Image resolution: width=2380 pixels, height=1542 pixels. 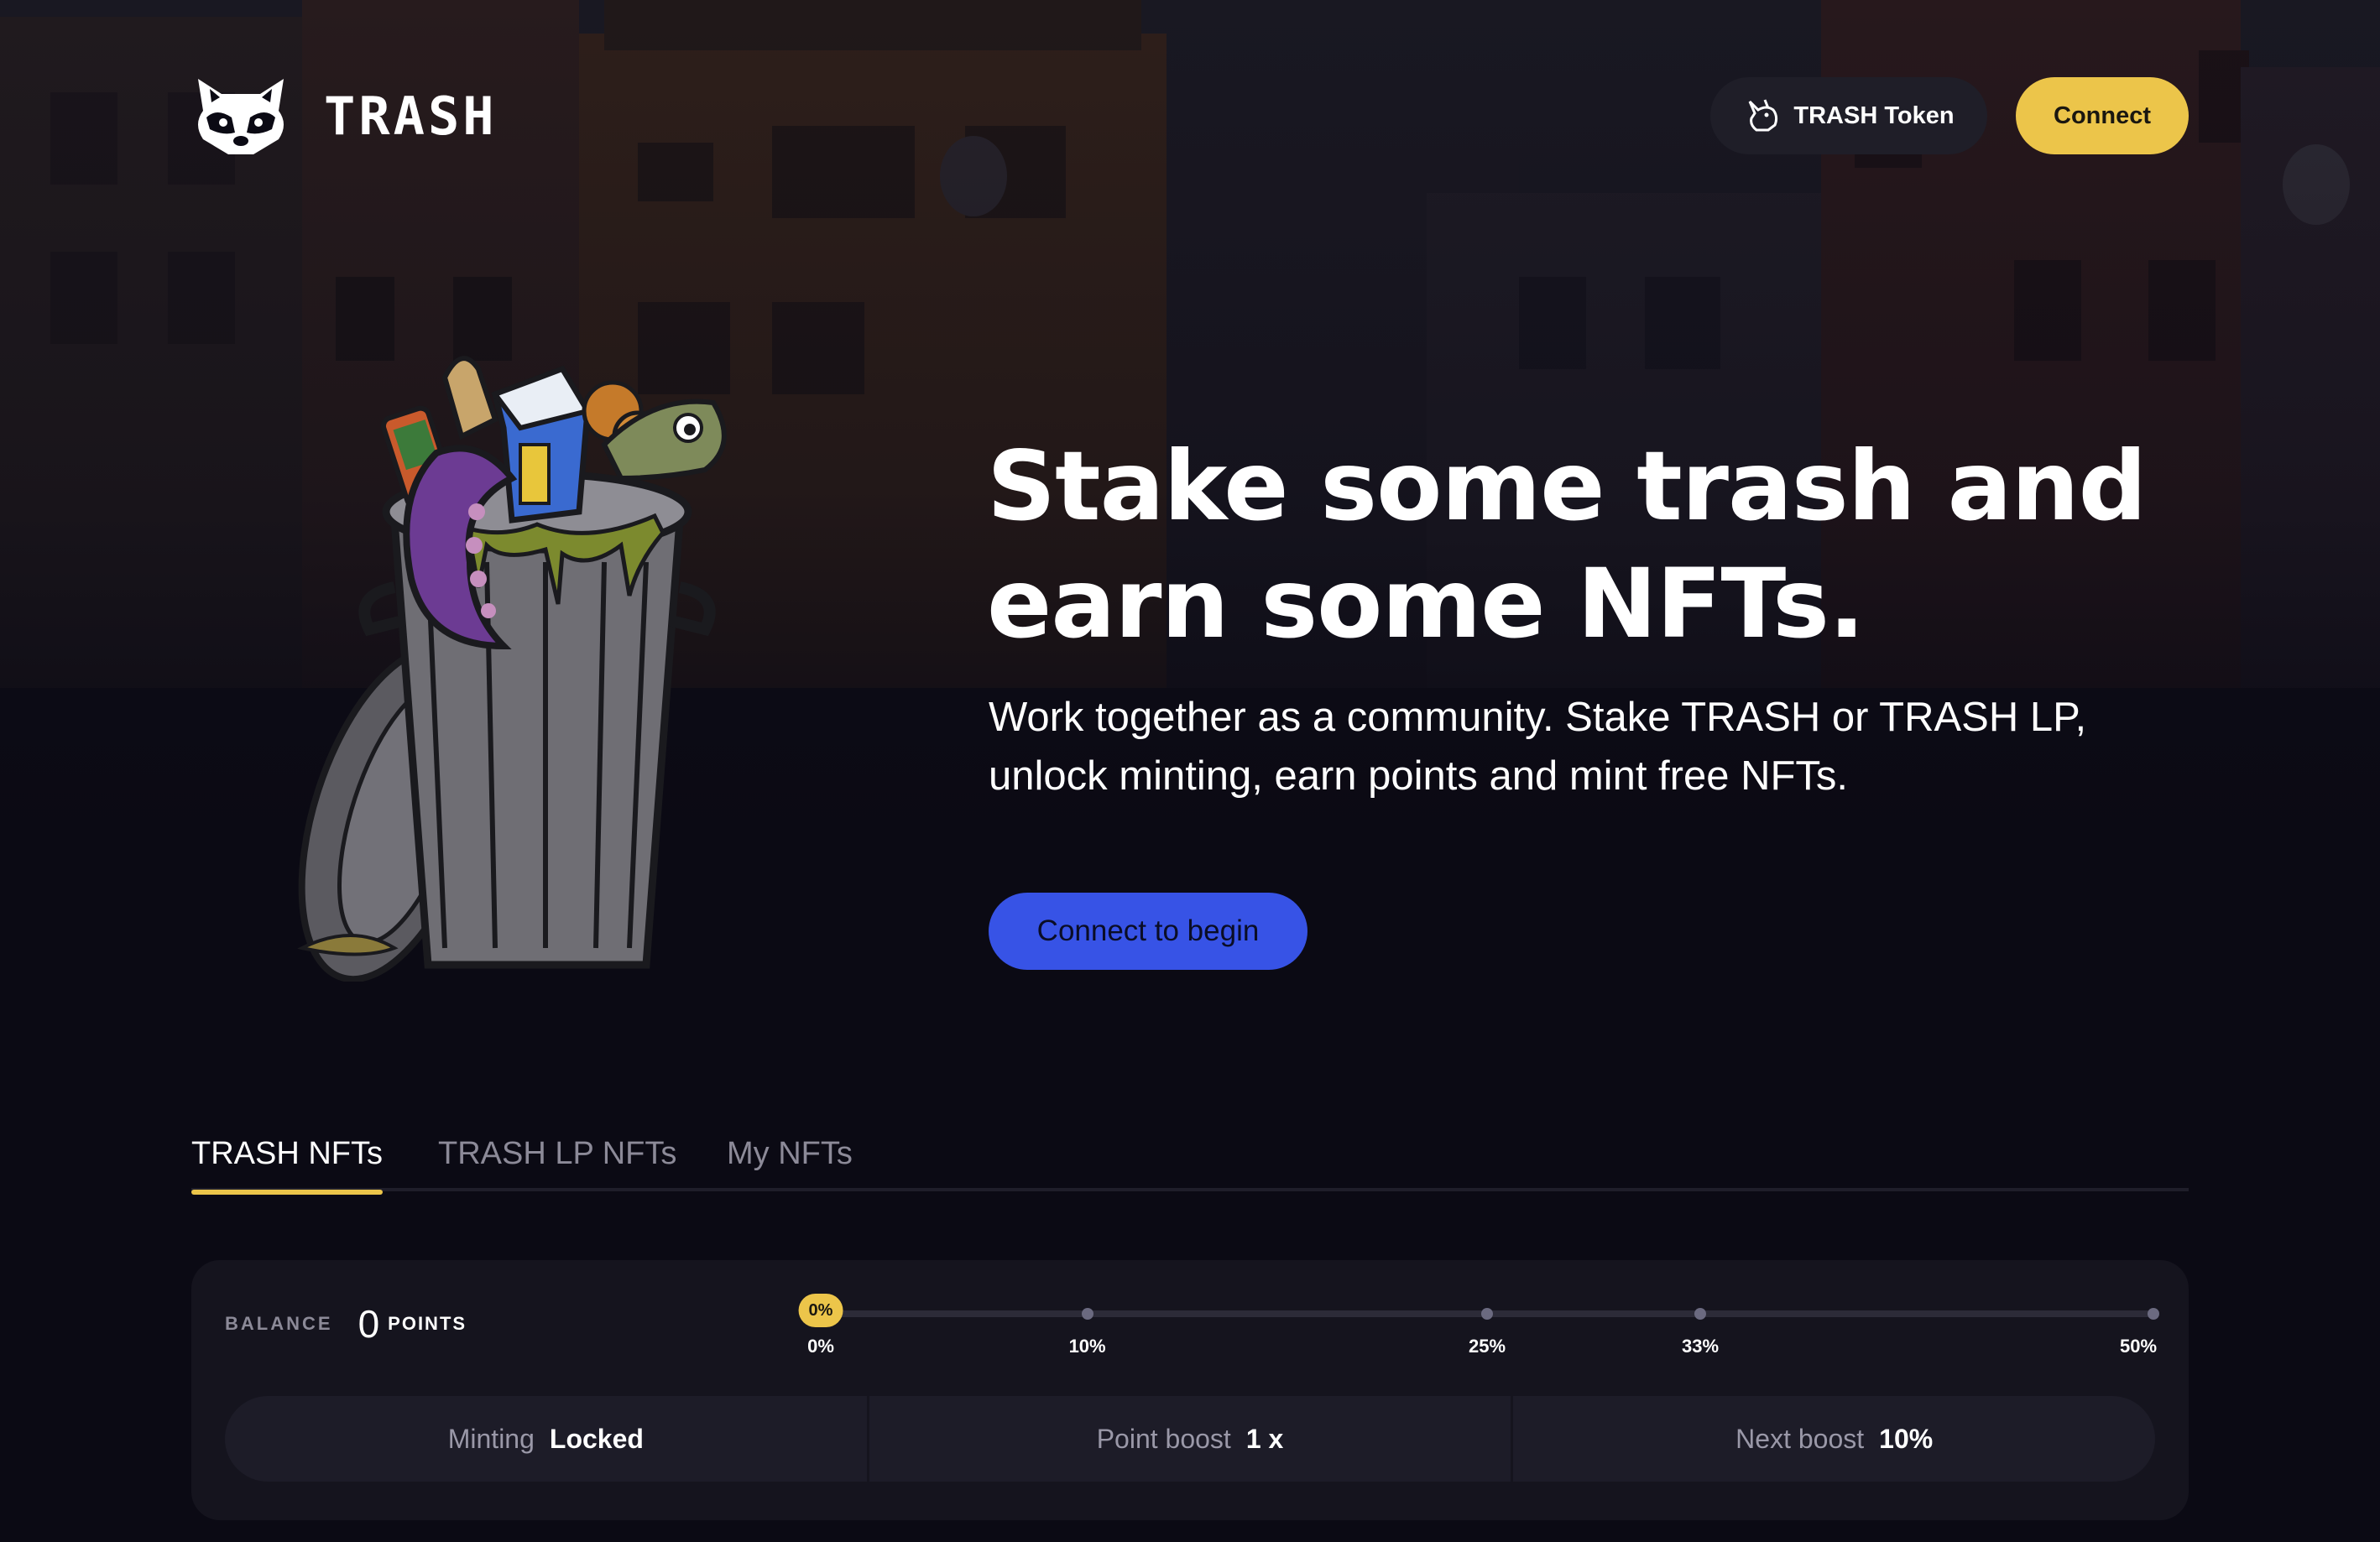 What do you see at coordinates (2138, 1346) in the screenshot?
I see `progress-tick-label: 50%` at bounding box center [2138, 1346].